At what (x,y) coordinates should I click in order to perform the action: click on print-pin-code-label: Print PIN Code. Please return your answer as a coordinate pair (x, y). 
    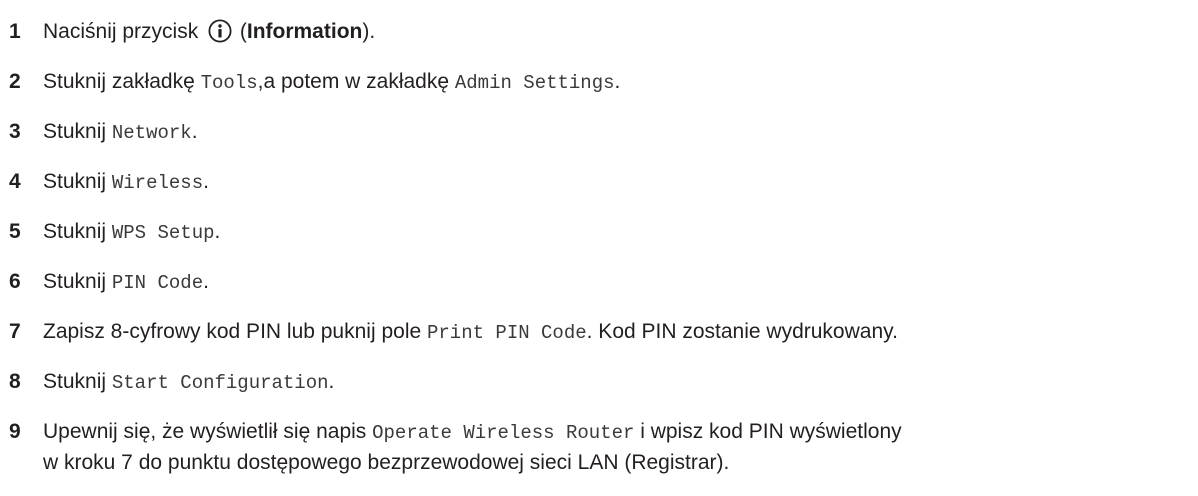
    Looking at the image, I should click on (507, 333).